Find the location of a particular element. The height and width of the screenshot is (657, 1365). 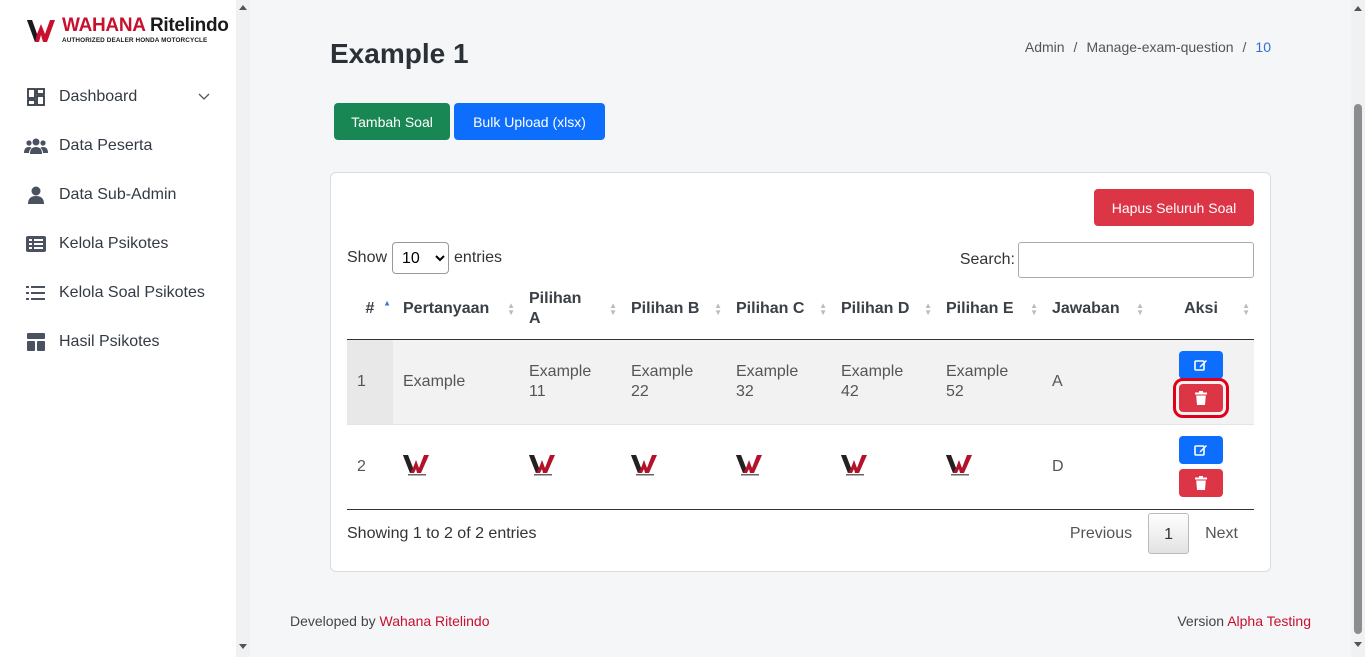

list-icon is located at coordinates (36, 293).